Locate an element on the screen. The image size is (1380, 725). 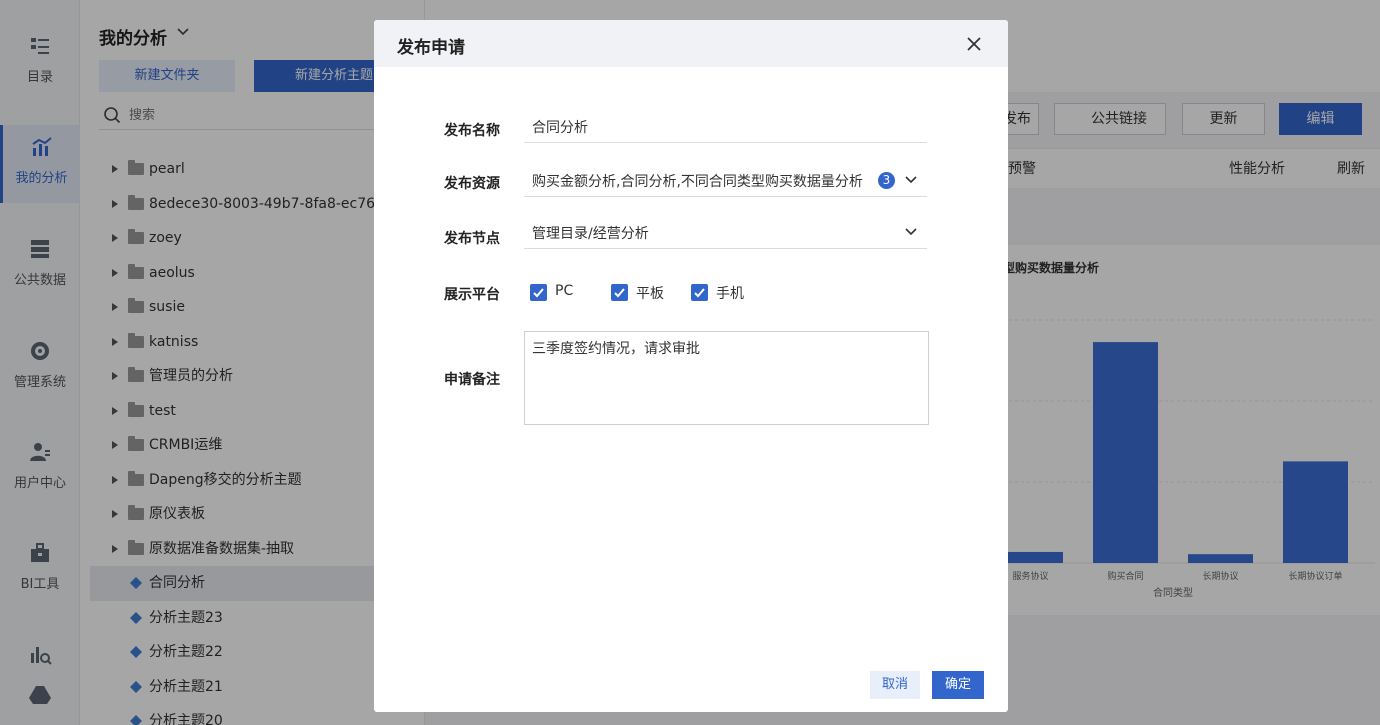
resource-value: 购买金额分析,合同分析,不同合同类型购买数据量分析 is located at coordinates (697, 182).